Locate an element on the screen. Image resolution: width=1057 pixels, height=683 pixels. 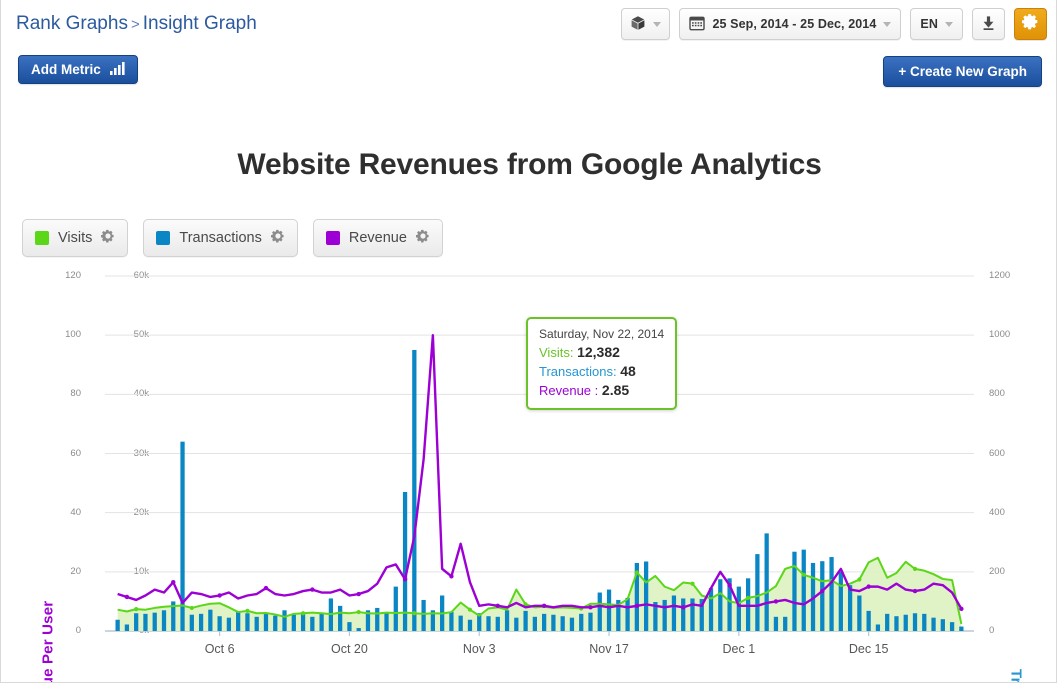
date-range-value: 25 Sep, 2014 - 25 Dec, 2014 is located at coordinates (794, 24).